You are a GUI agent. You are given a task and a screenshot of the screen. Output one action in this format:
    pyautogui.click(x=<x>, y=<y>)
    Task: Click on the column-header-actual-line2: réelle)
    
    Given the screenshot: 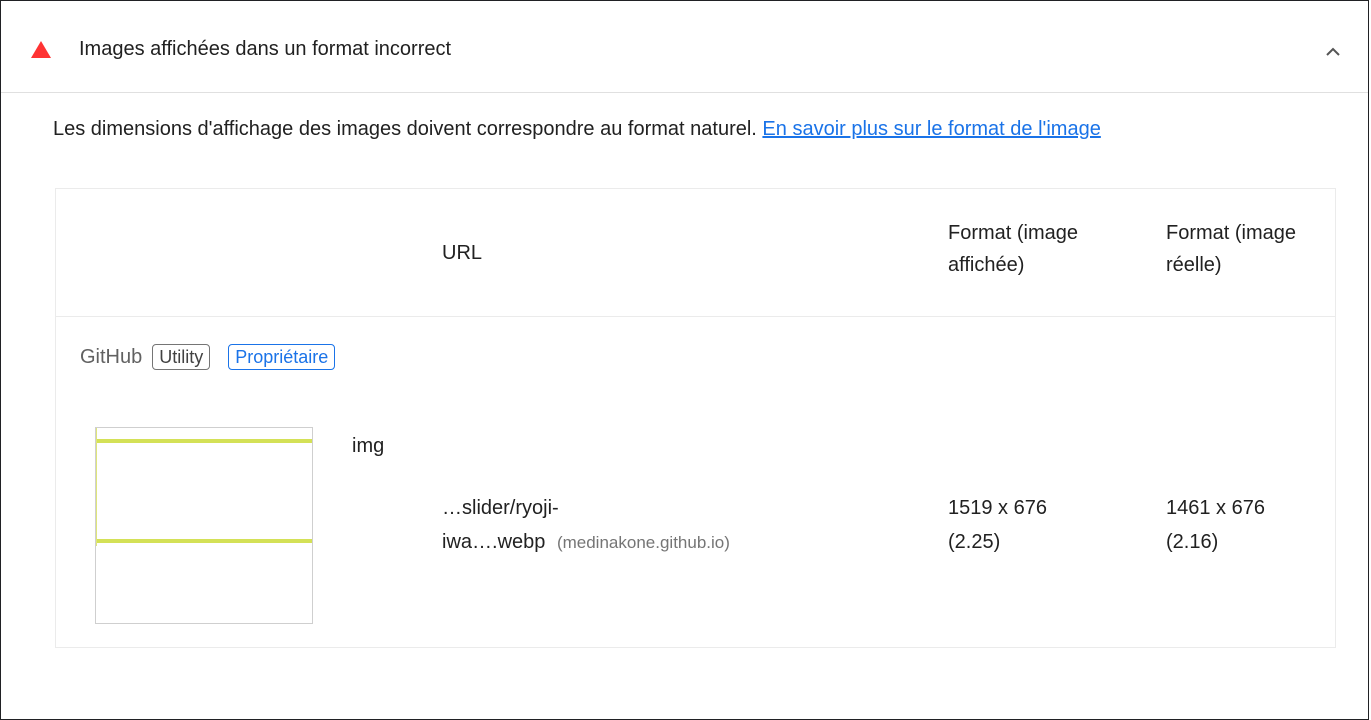 What is the action you would take?
    pyautogui.click(x=1194, y=265)
    